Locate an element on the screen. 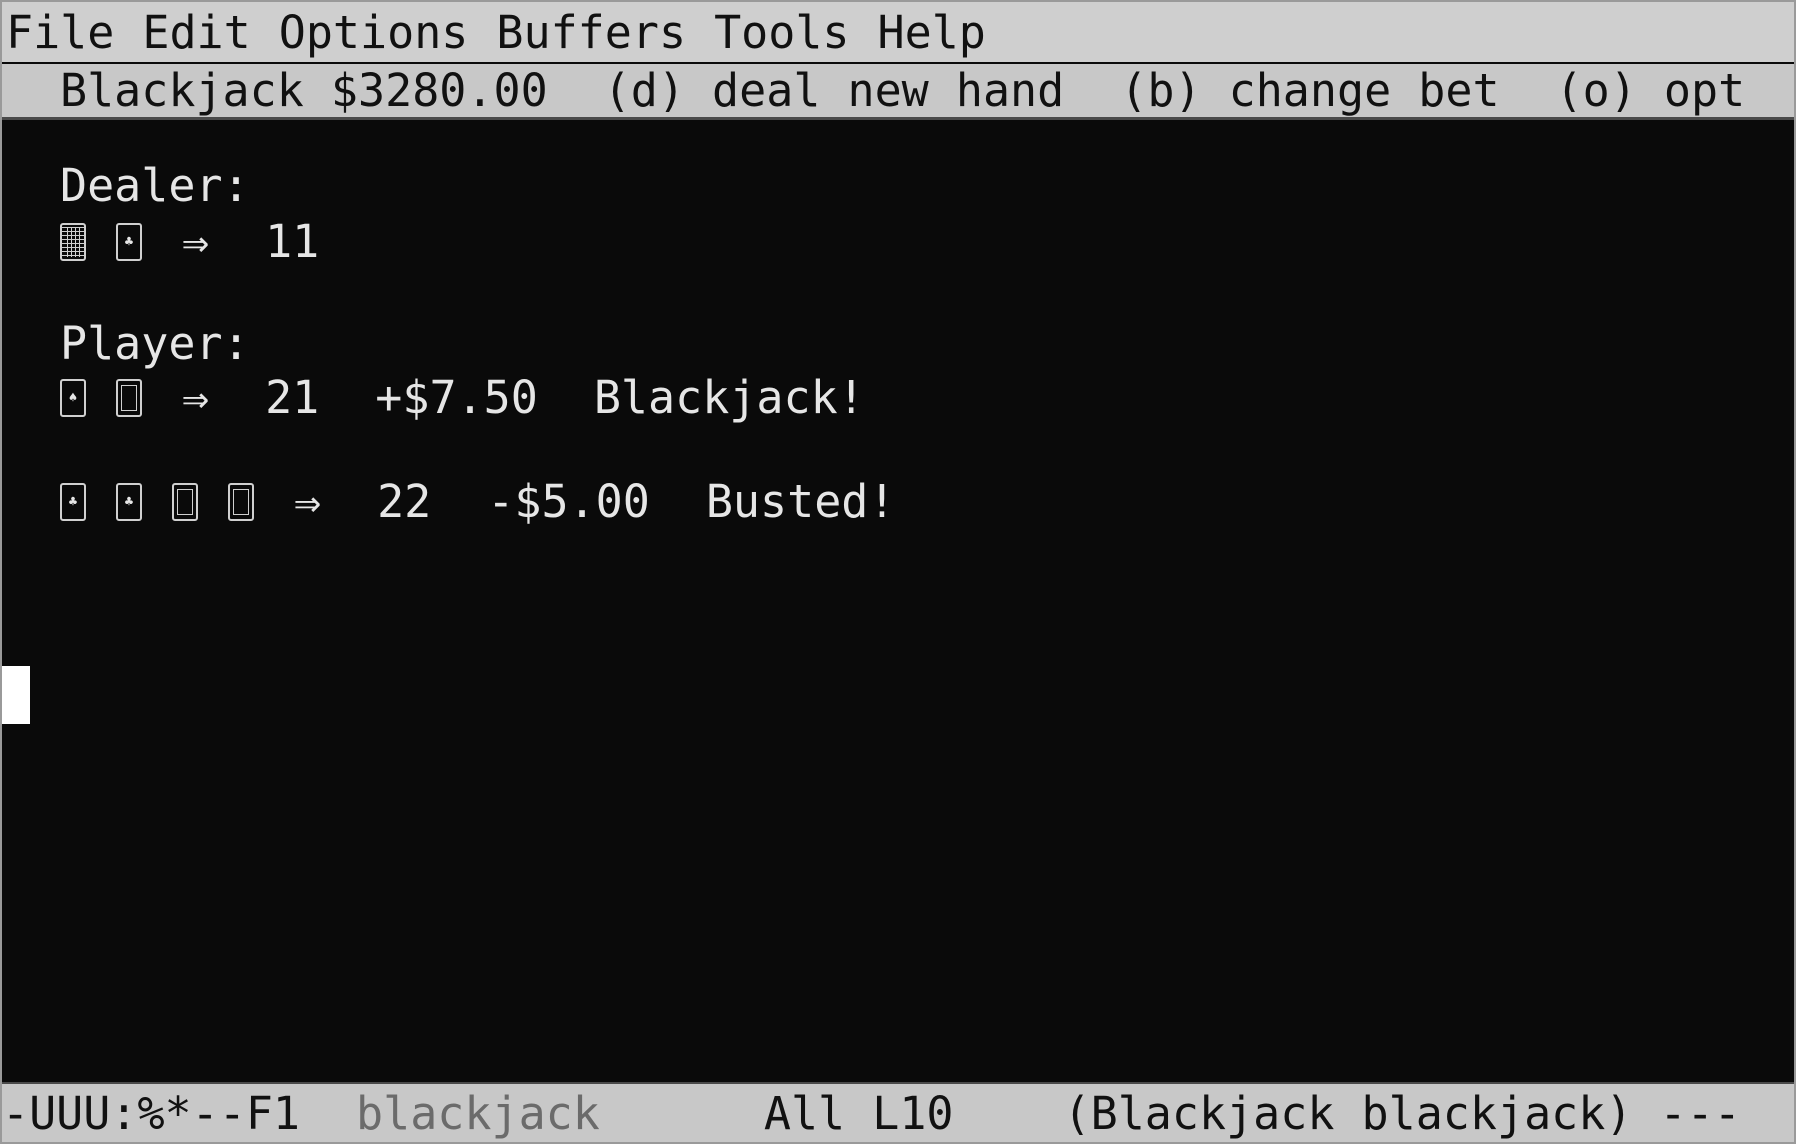 This screenshot has width=1796, height=1144. menu-bar: File Edit Options Buffers Tools Help is located at coordinates (898, 32).